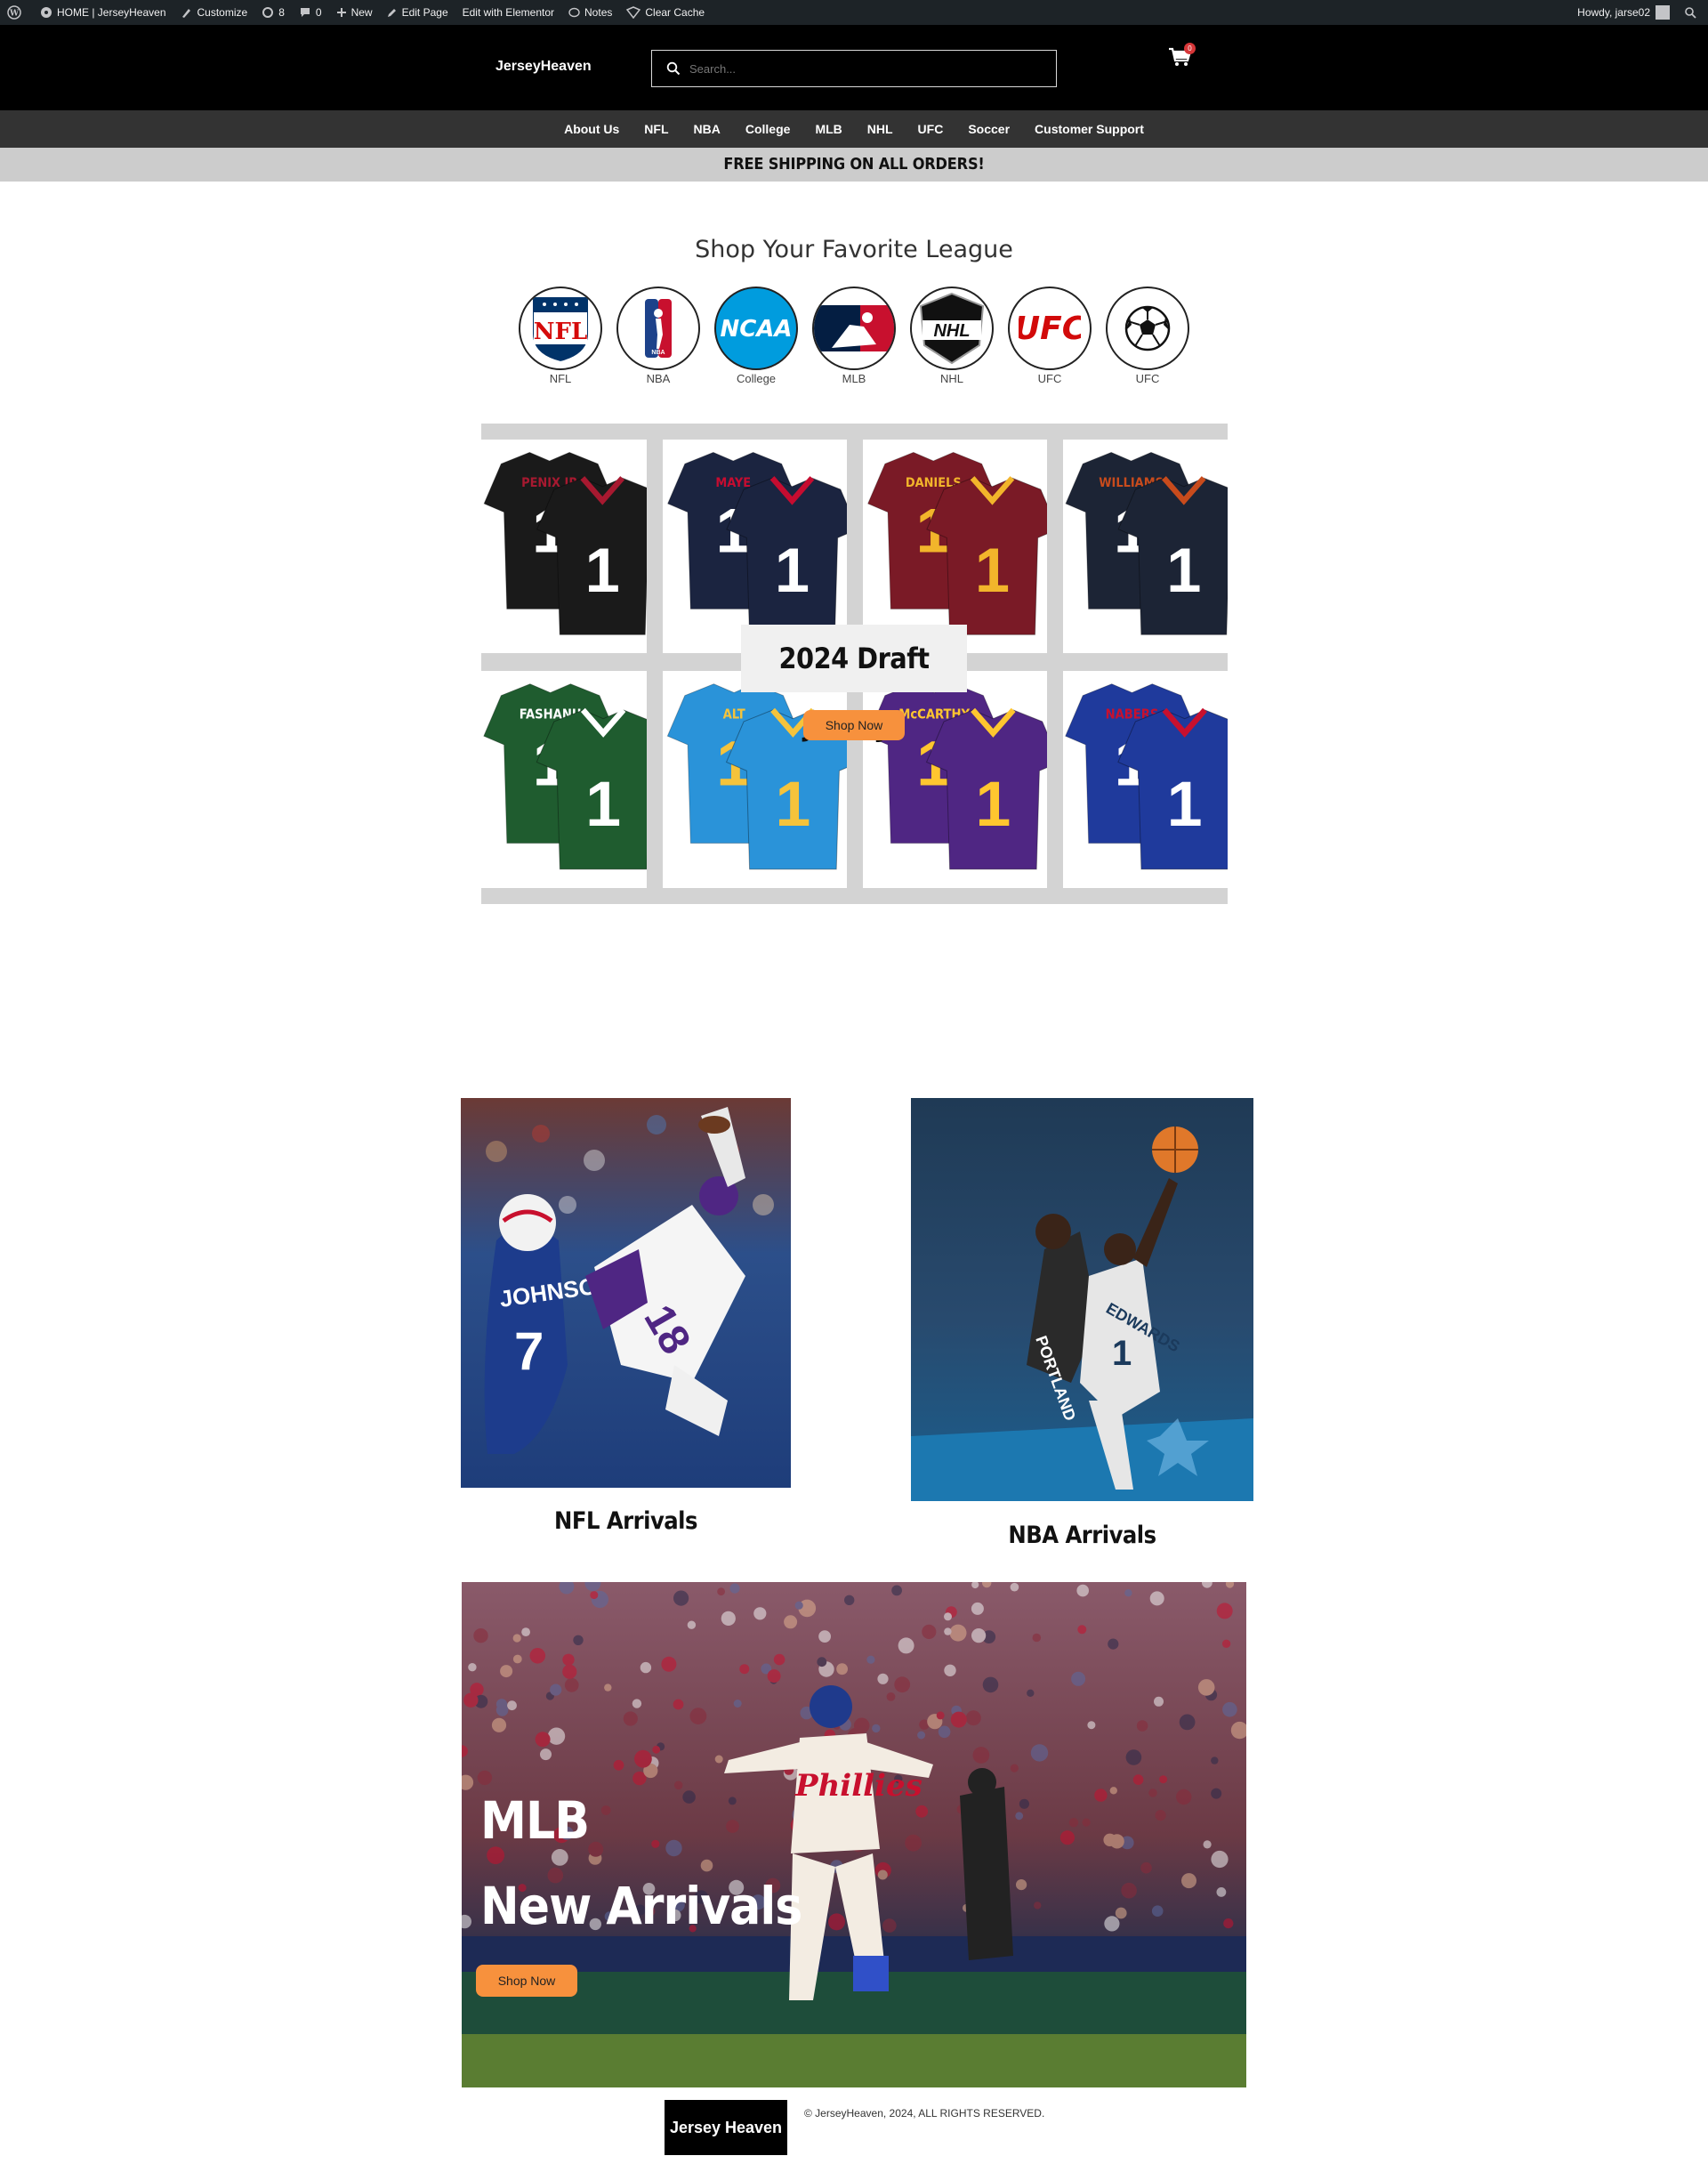 This screenshot has height=2164, width=1708. What do you see at coordinates (1182, 58) in the screenshot?
I see `cart-button: 0` at bounding box center [1182, 58].